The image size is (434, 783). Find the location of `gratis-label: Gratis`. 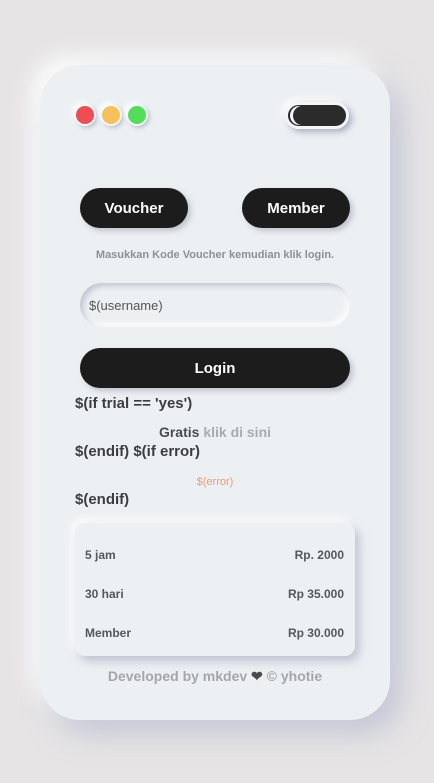

gratis-label: Gratis is located at coordinates (179, 432).